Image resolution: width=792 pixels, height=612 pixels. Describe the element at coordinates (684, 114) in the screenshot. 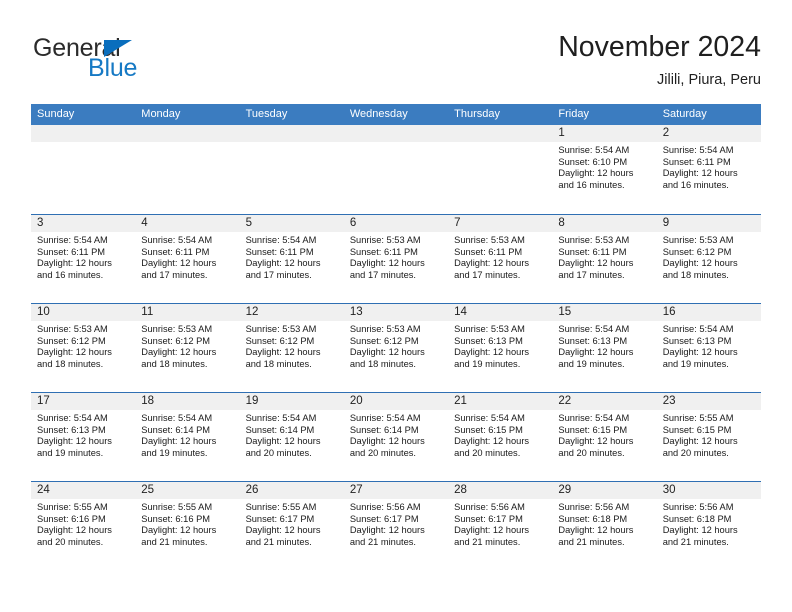

I see `weekday-header-saturday: Saturday` at that location.